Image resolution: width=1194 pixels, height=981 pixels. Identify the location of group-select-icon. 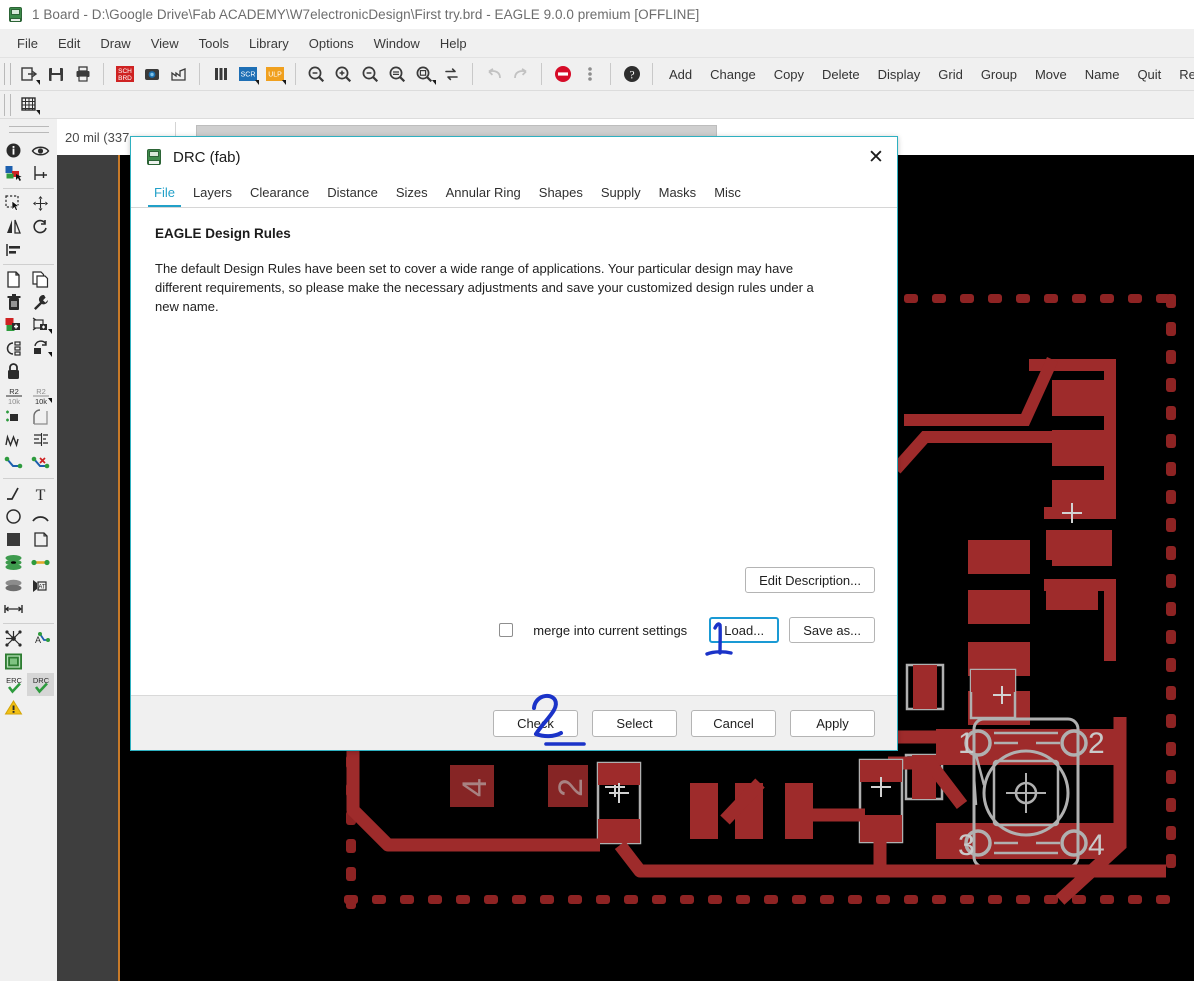
(13, 203).